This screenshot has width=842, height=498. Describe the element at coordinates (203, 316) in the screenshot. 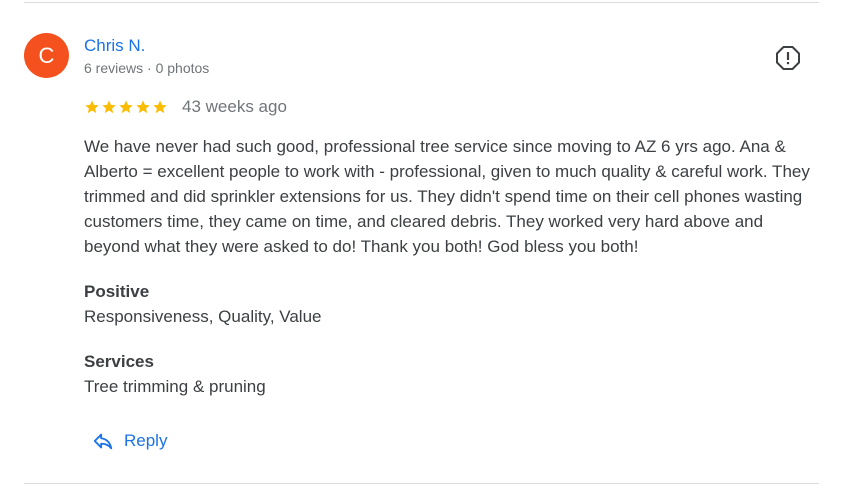

I see `positive-value: Responsiveness, Quality, Value` at that location.